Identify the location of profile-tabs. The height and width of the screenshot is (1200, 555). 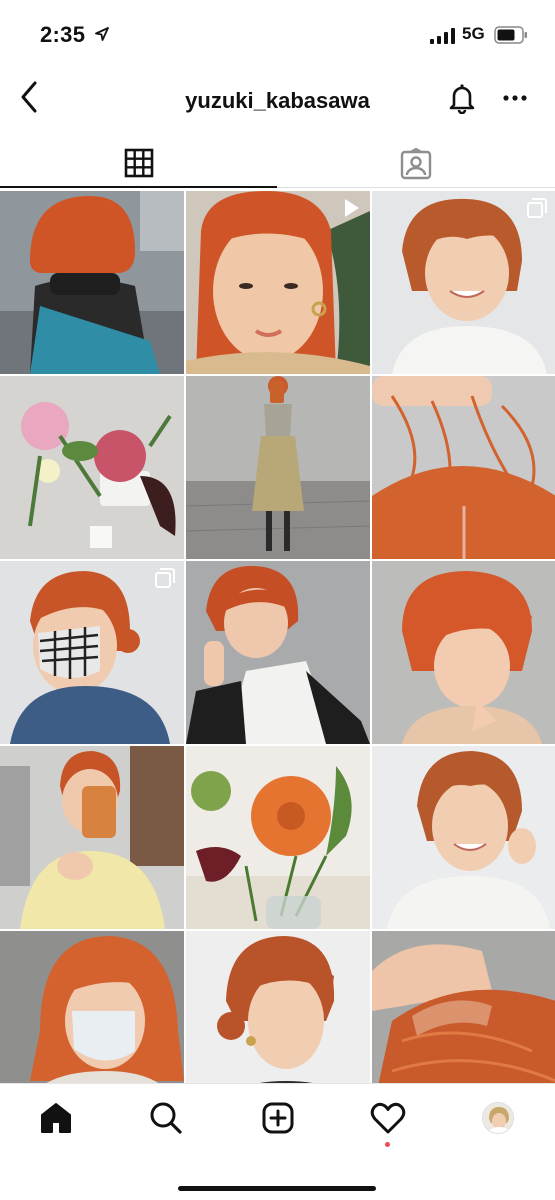
(277, 164).